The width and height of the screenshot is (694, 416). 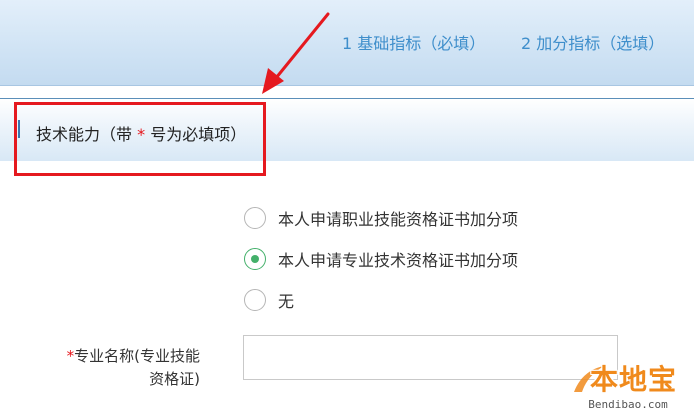 What do you see at coordinates (140, 139) in the screenshot?
I see `annotation-highlight-box` at bounding box center [140, 139].